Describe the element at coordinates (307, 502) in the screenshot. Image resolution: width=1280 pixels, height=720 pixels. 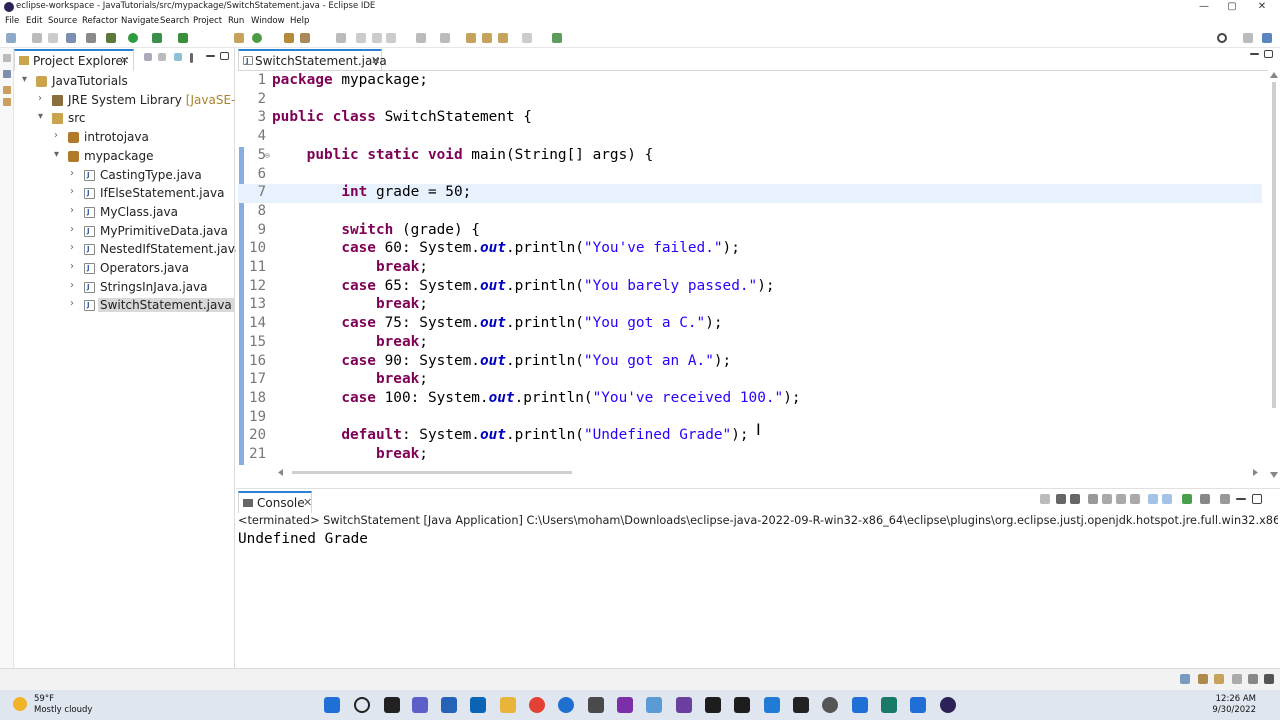
I see `close-icon: ✕` at that location.